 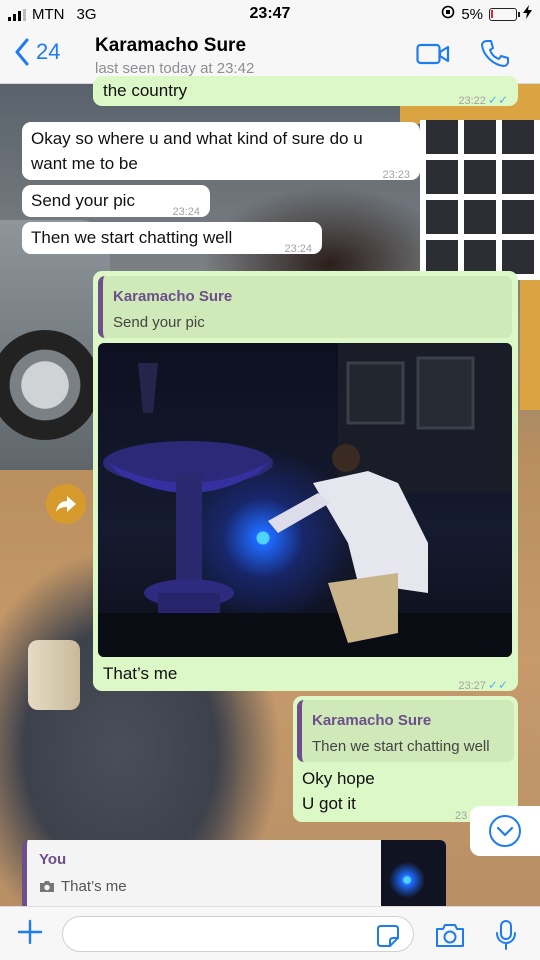 I want to click on message-text-line: Oky hope, so click(x=338, y=778).